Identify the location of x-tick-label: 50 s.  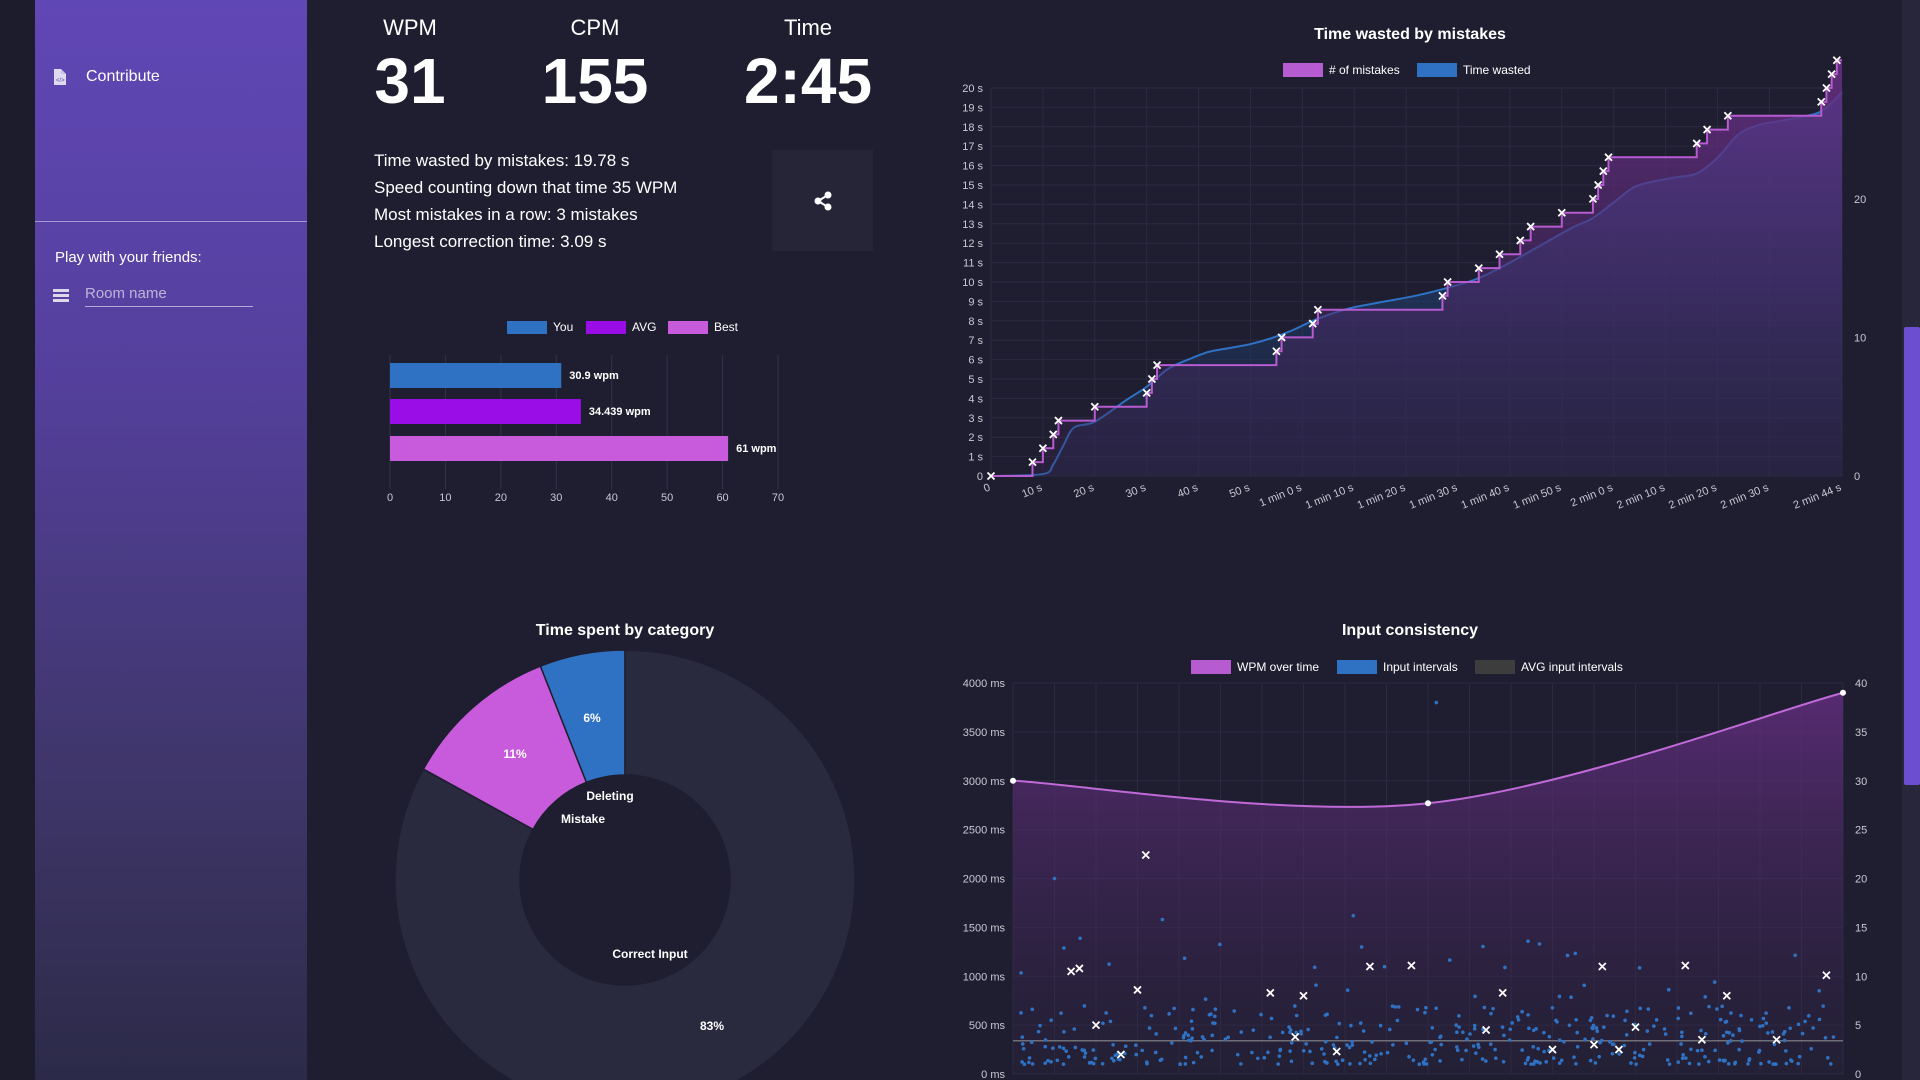
(1240, 490).